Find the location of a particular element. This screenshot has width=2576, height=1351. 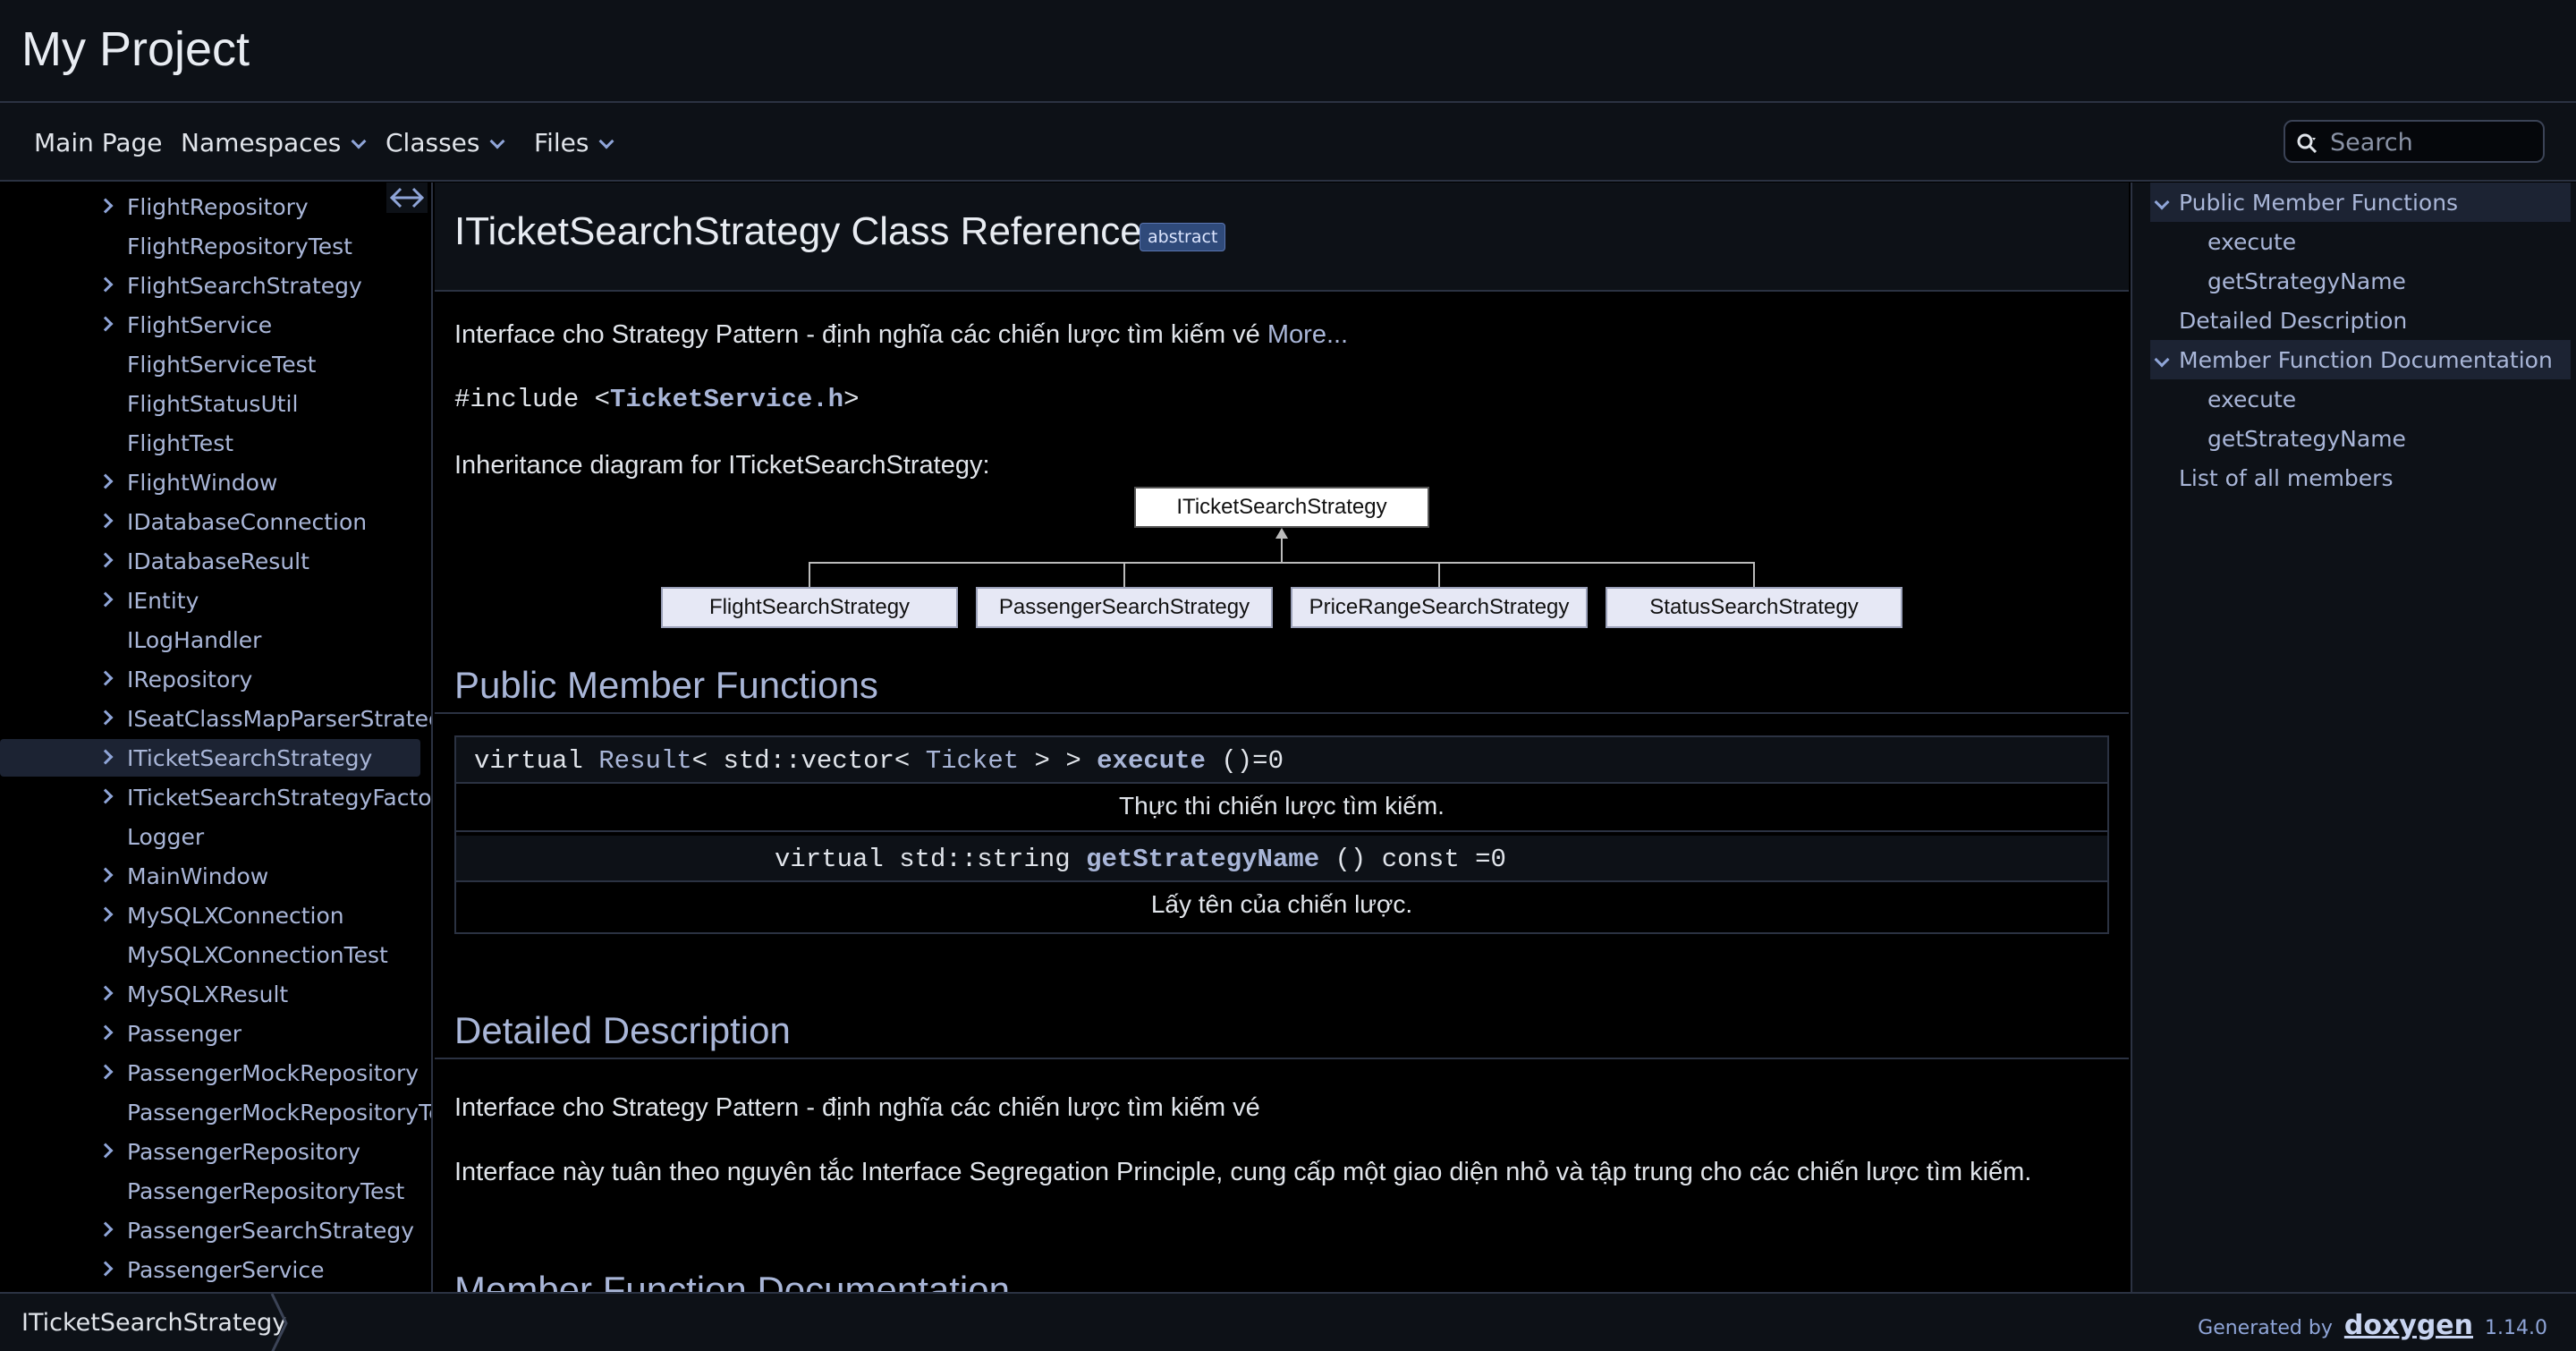

search-input is located at coordinates (2433, 142).